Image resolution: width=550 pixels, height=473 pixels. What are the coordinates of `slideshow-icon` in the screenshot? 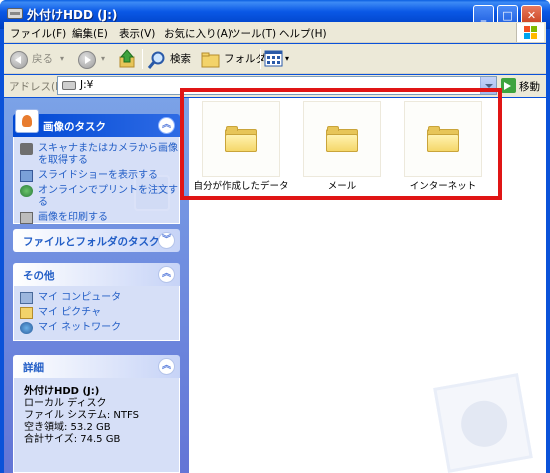 It's located at (26, 176).